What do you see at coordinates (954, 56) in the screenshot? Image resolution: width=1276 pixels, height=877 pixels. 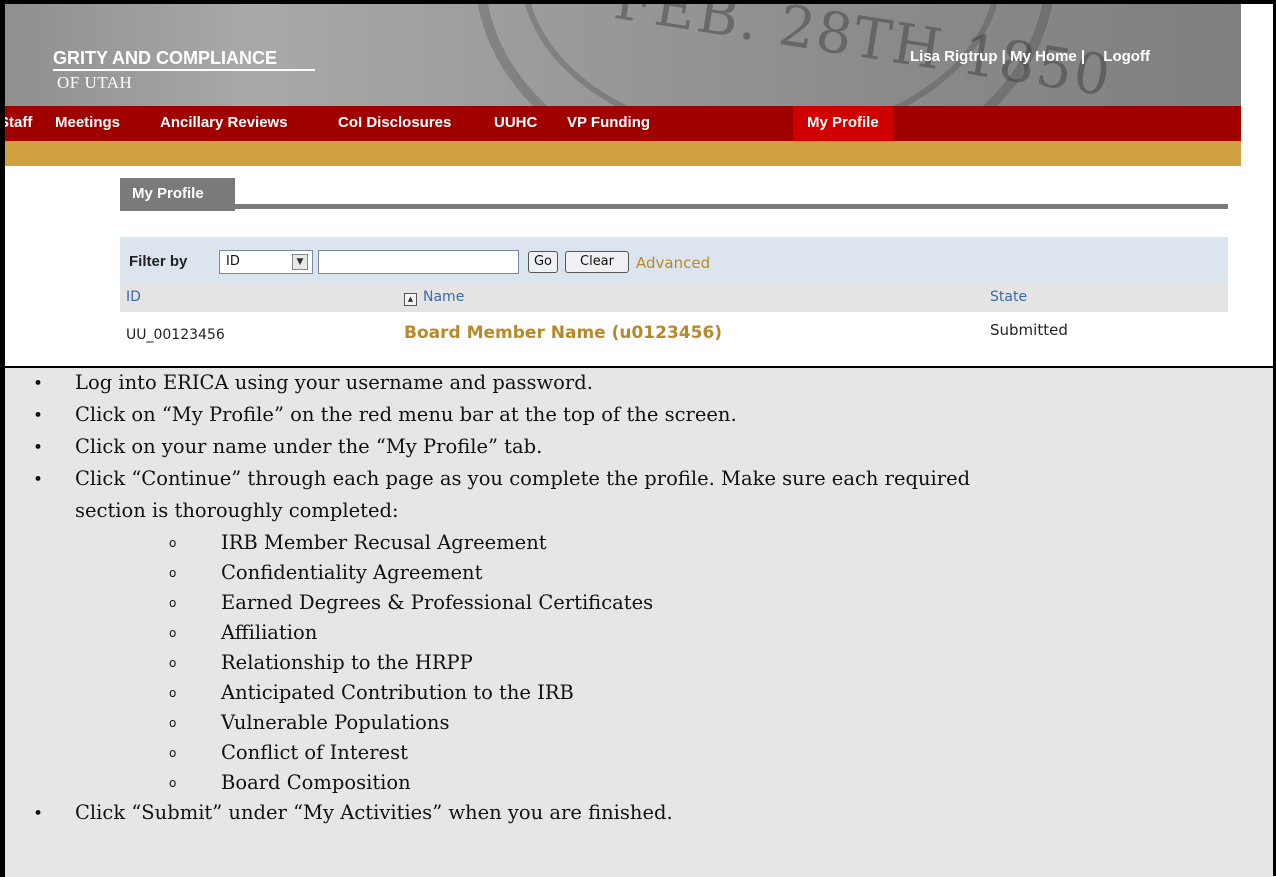 I see `user-name: Lisa Rigtrup` at bounding box center [954, 56].